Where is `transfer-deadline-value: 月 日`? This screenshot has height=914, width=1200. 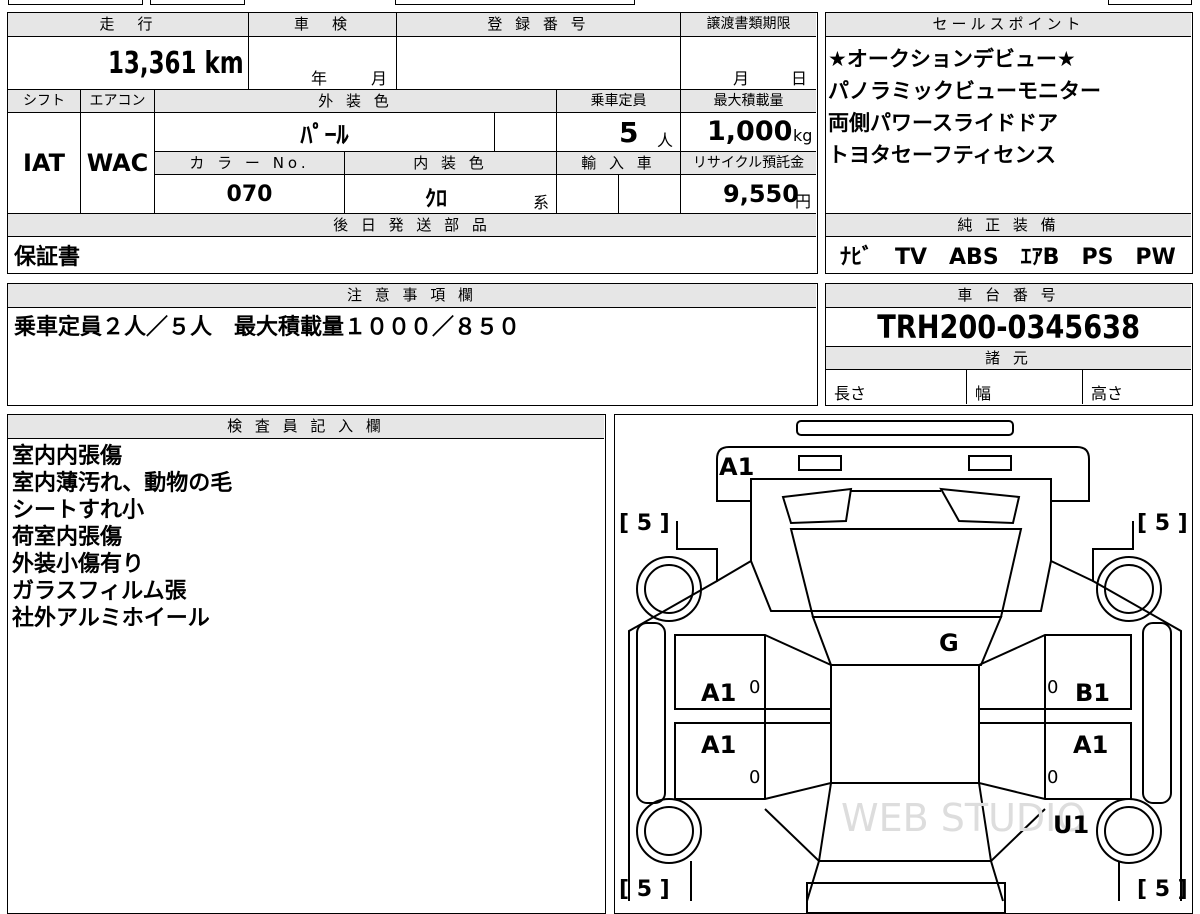 transfer-deadline-value: 月 日 is located at coordinates (748, 63).